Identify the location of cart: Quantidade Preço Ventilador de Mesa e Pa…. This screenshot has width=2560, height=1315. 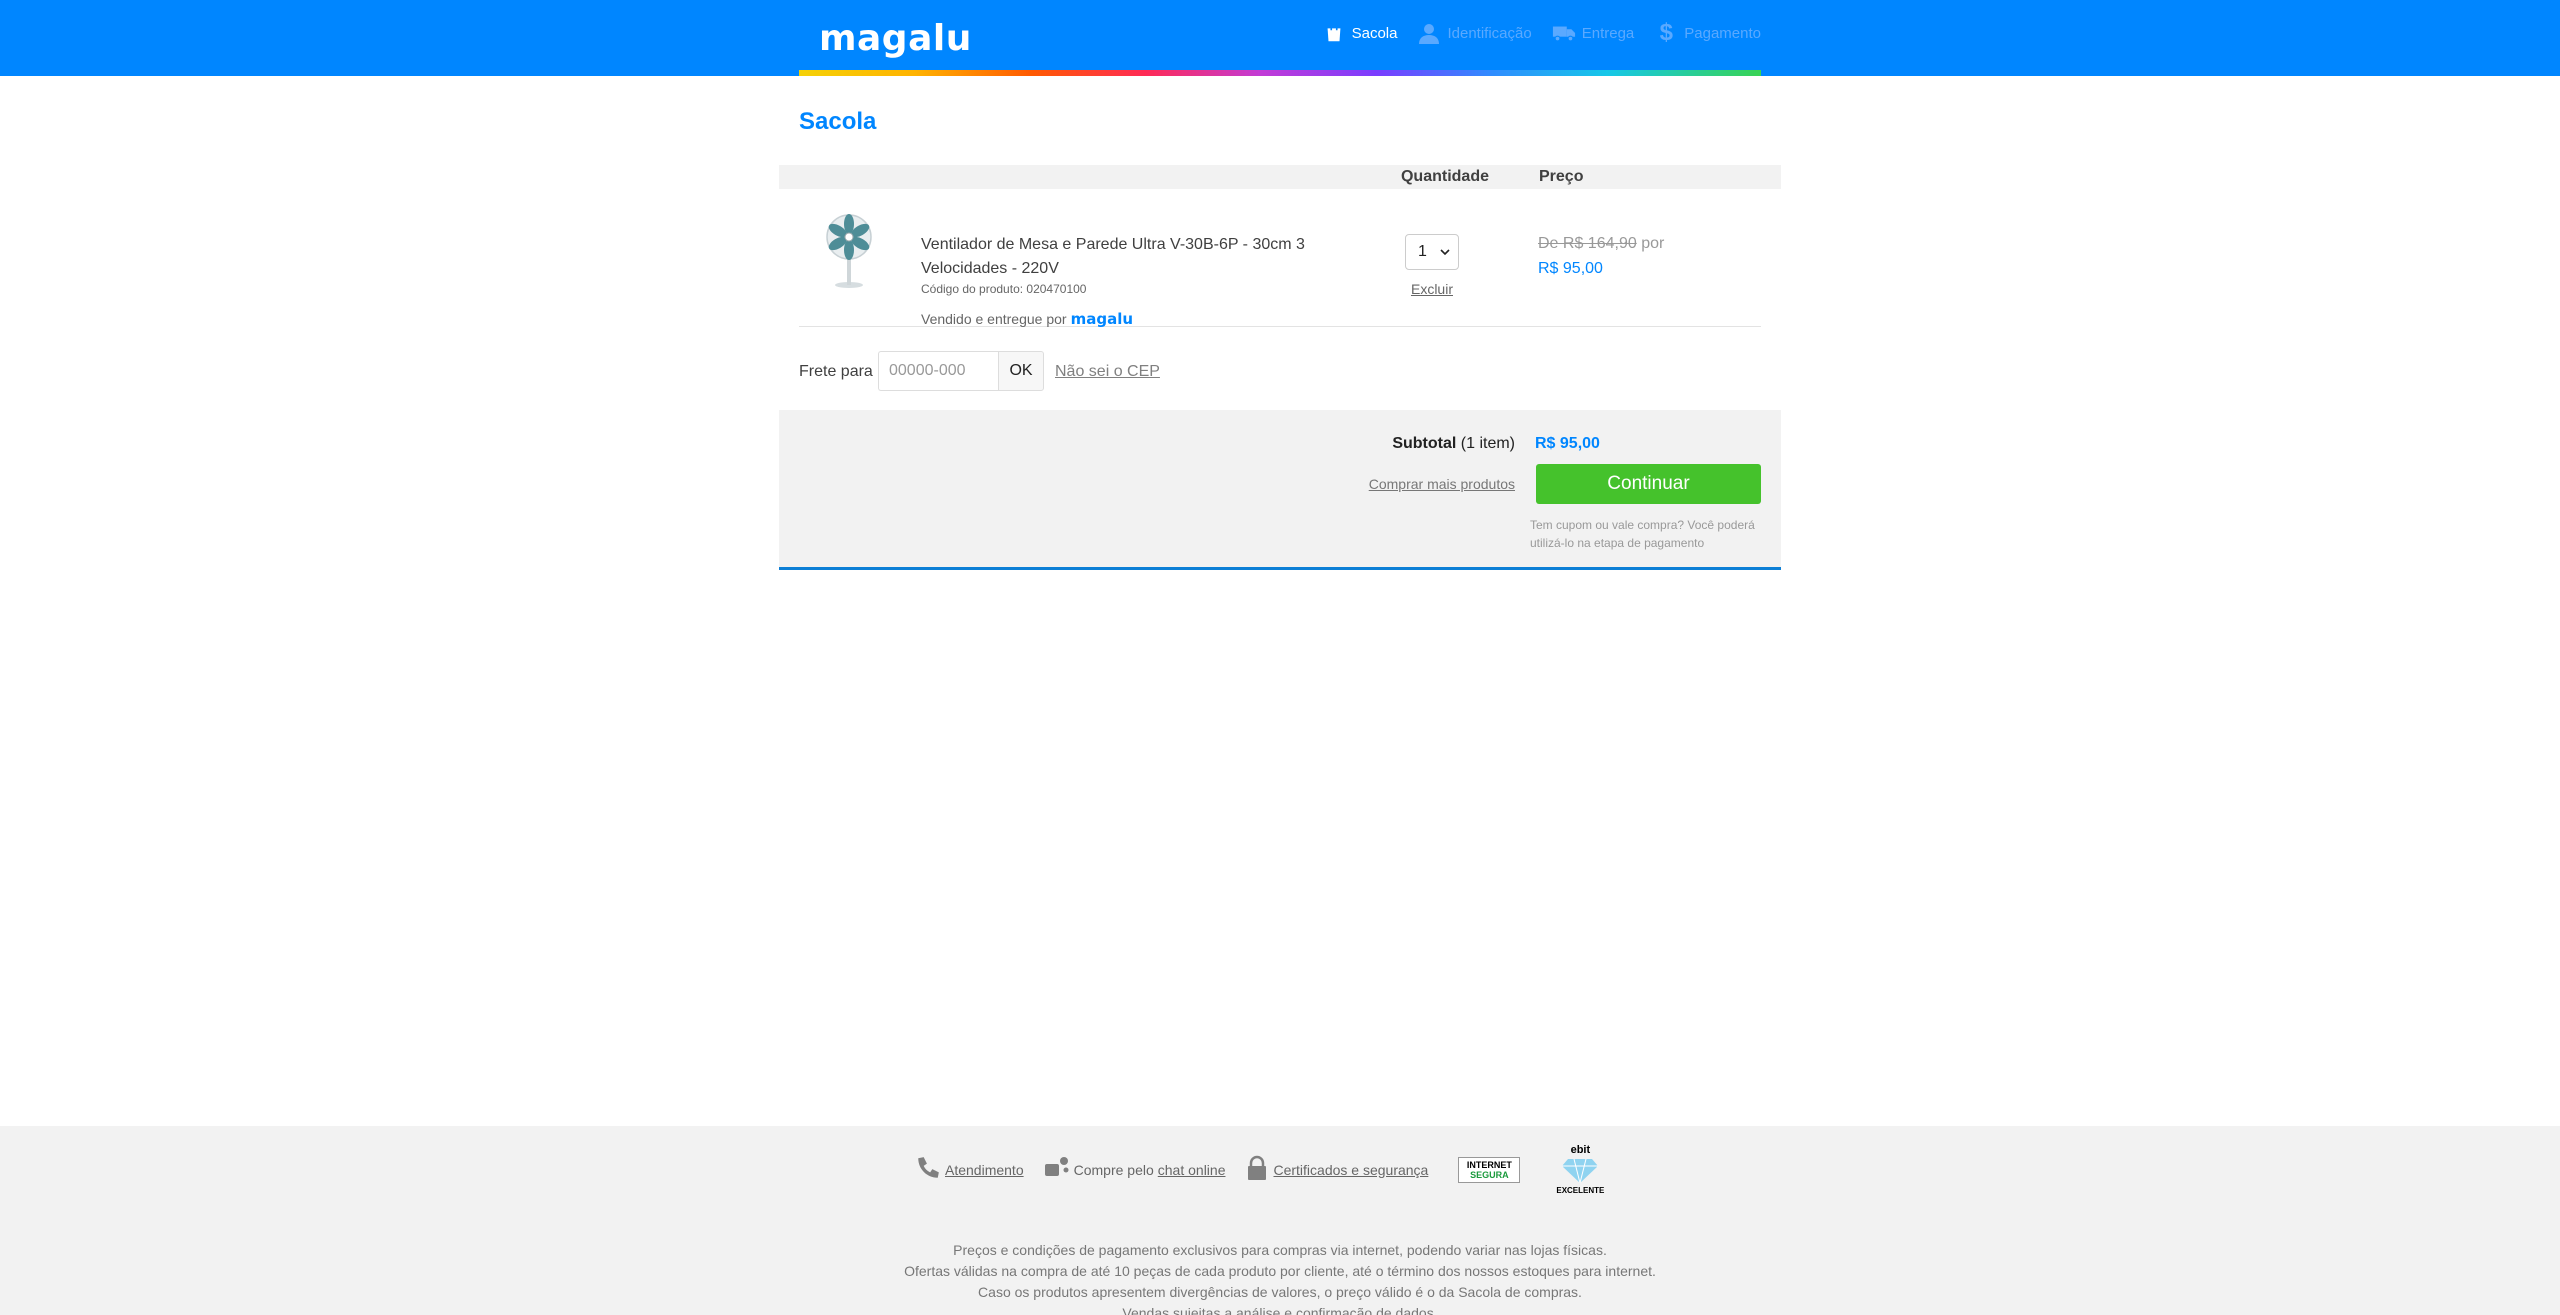
(1280, 367).